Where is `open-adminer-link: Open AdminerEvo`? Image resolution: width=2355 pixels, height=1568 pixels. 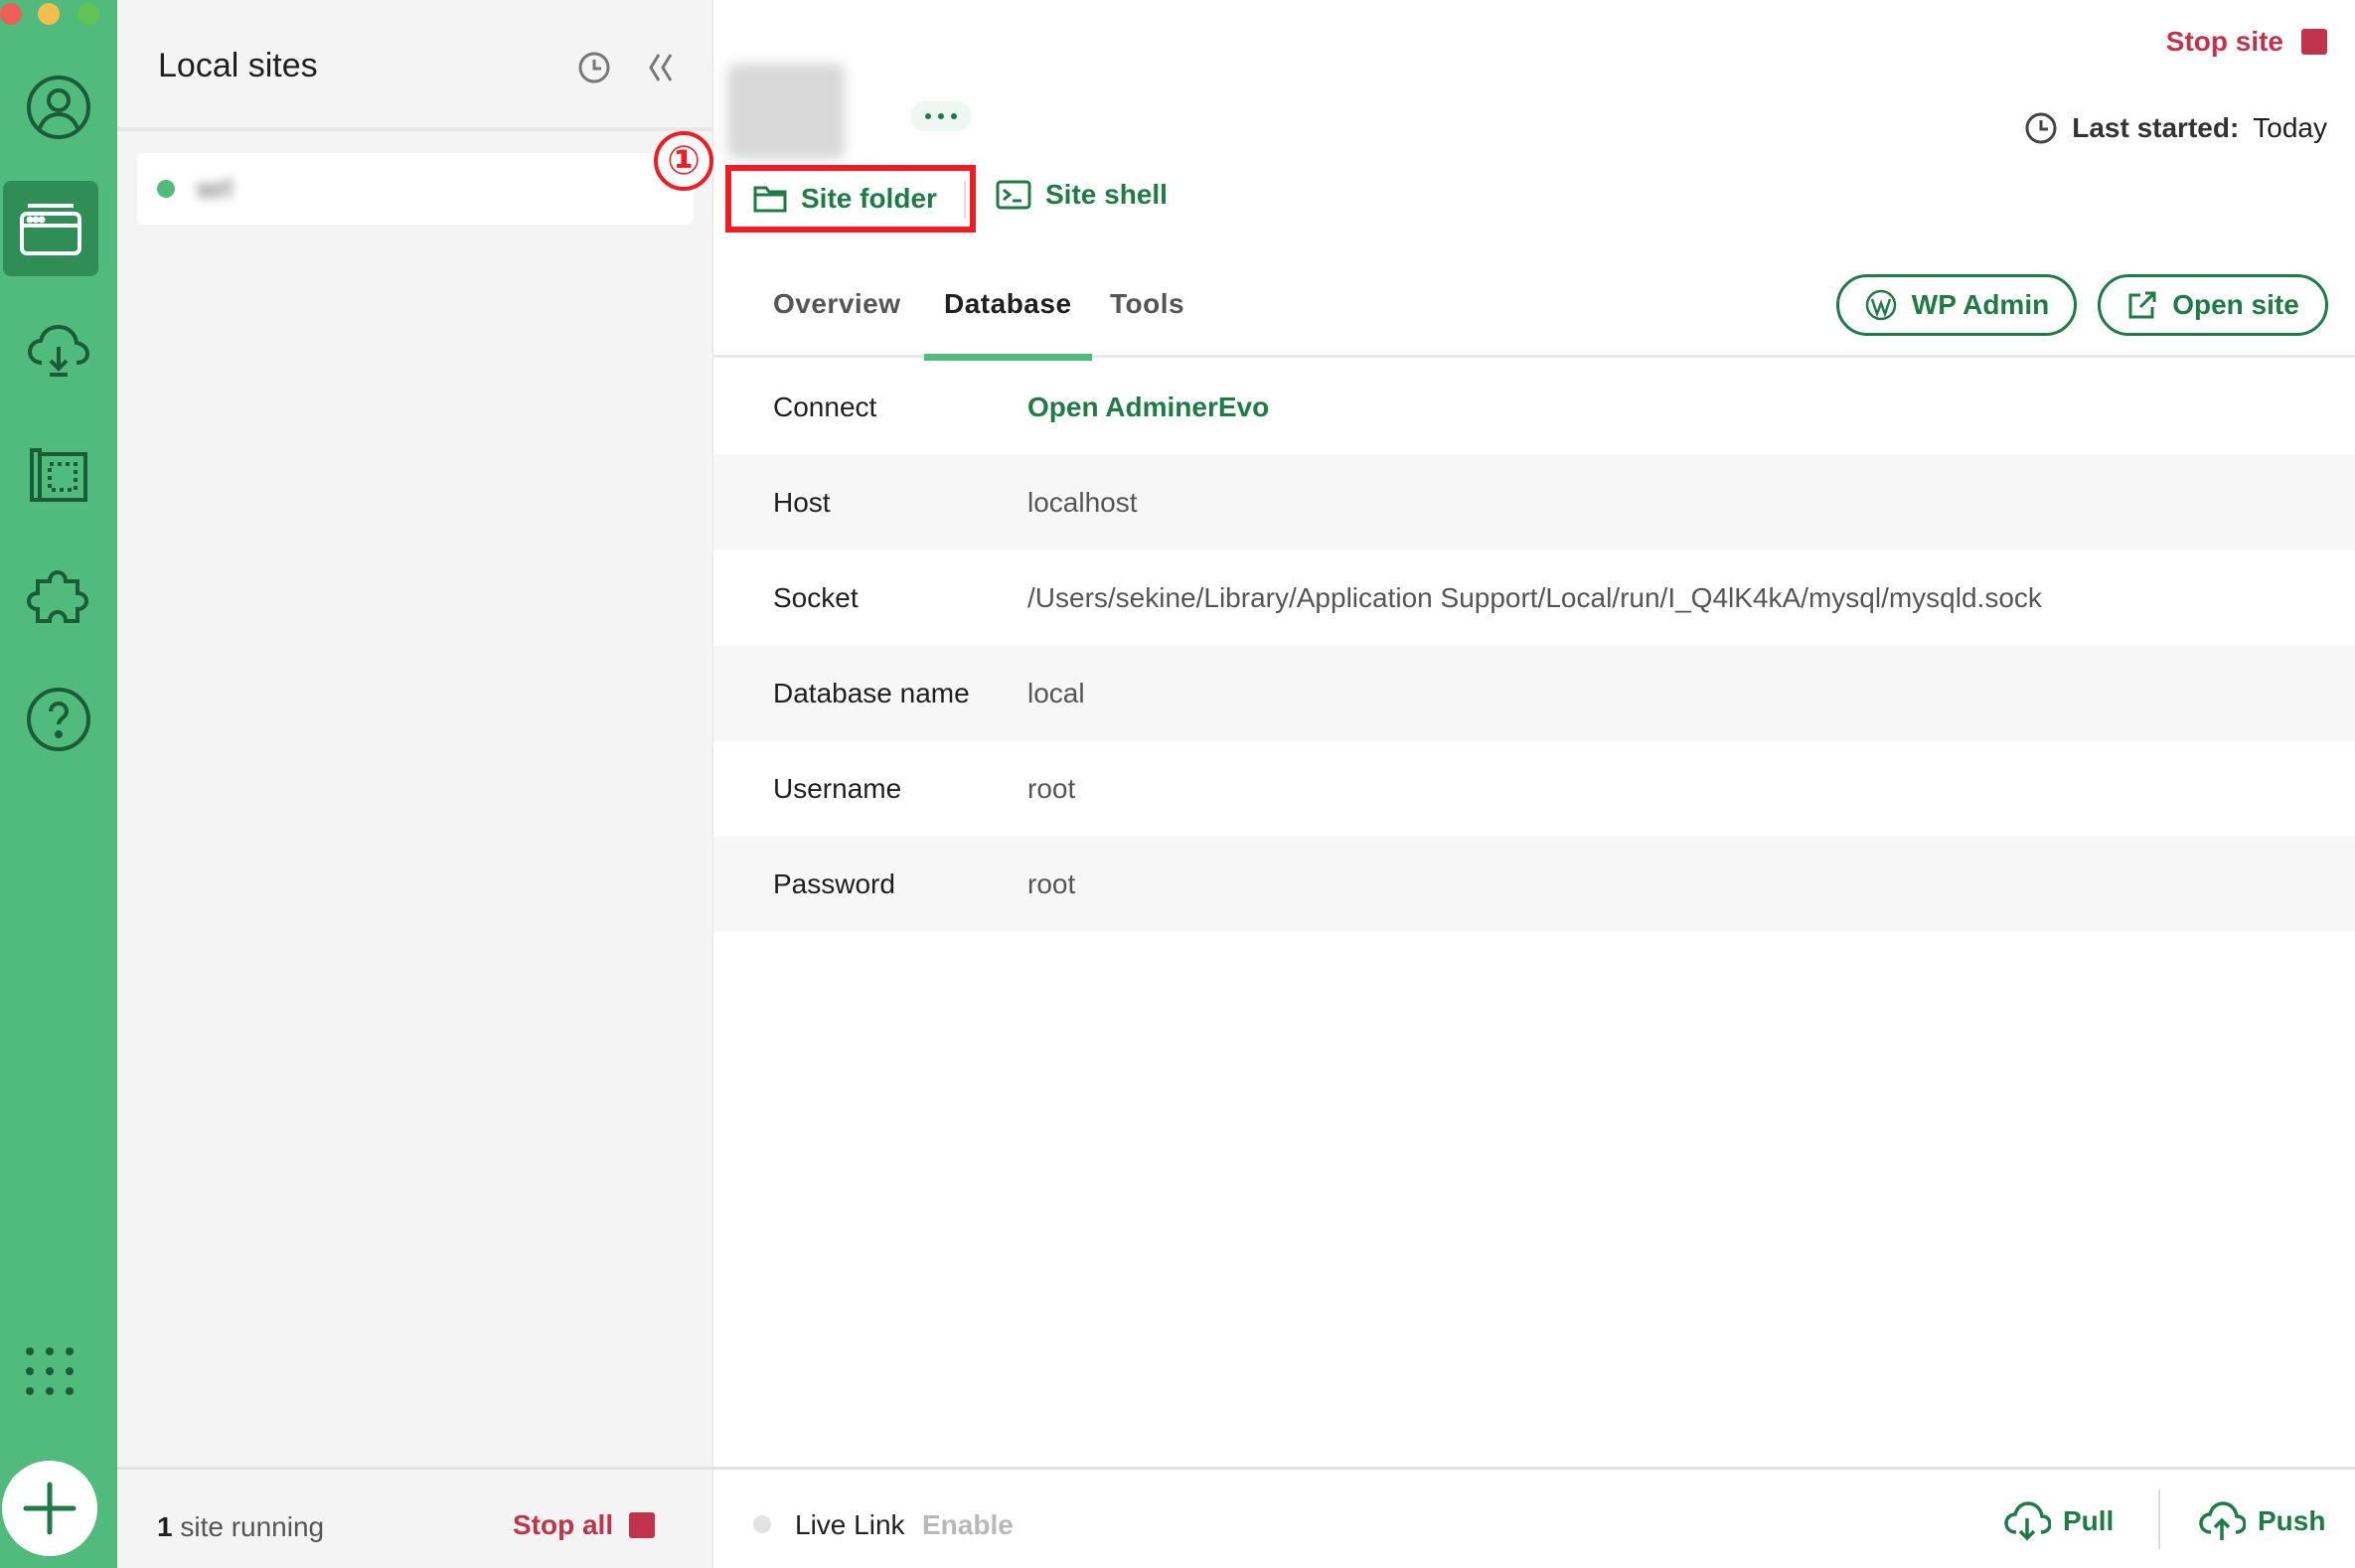 open-adminer-link: Open AdminerEvo is located at coordinates (1148, 408).